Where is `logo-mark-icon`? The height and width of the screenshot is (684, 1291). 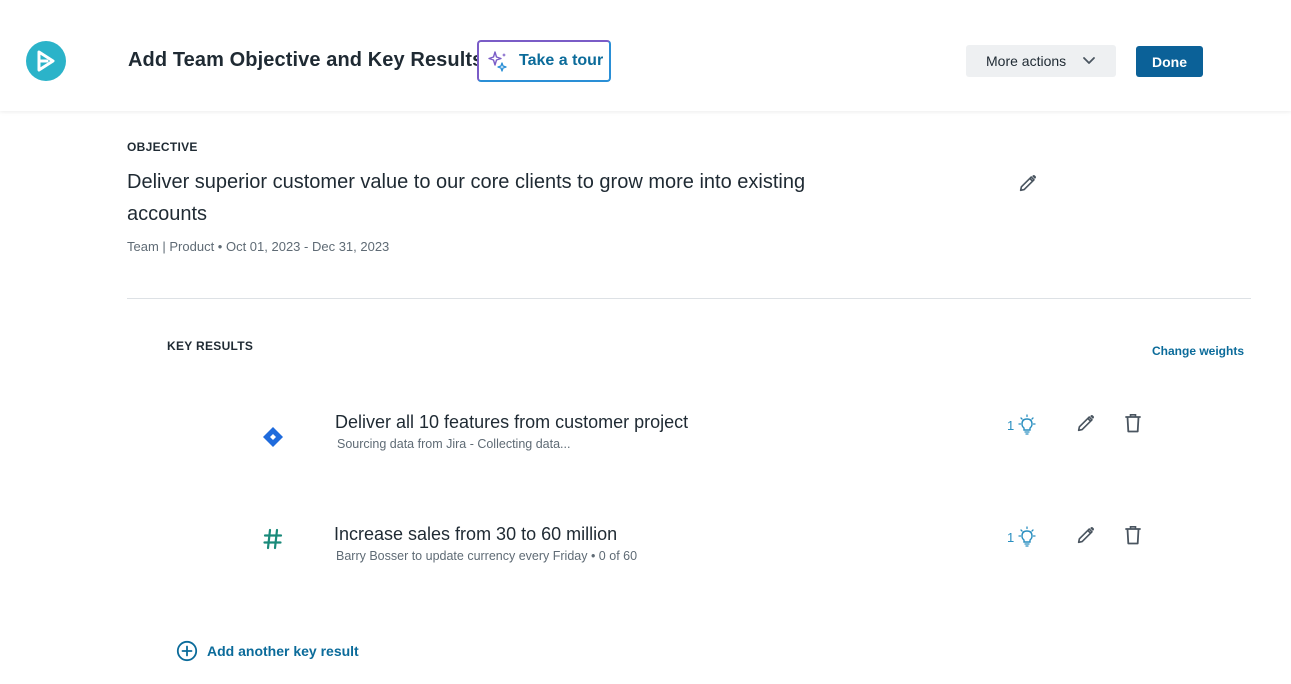
logo-mark-icon is located at coordinates (46, 61).